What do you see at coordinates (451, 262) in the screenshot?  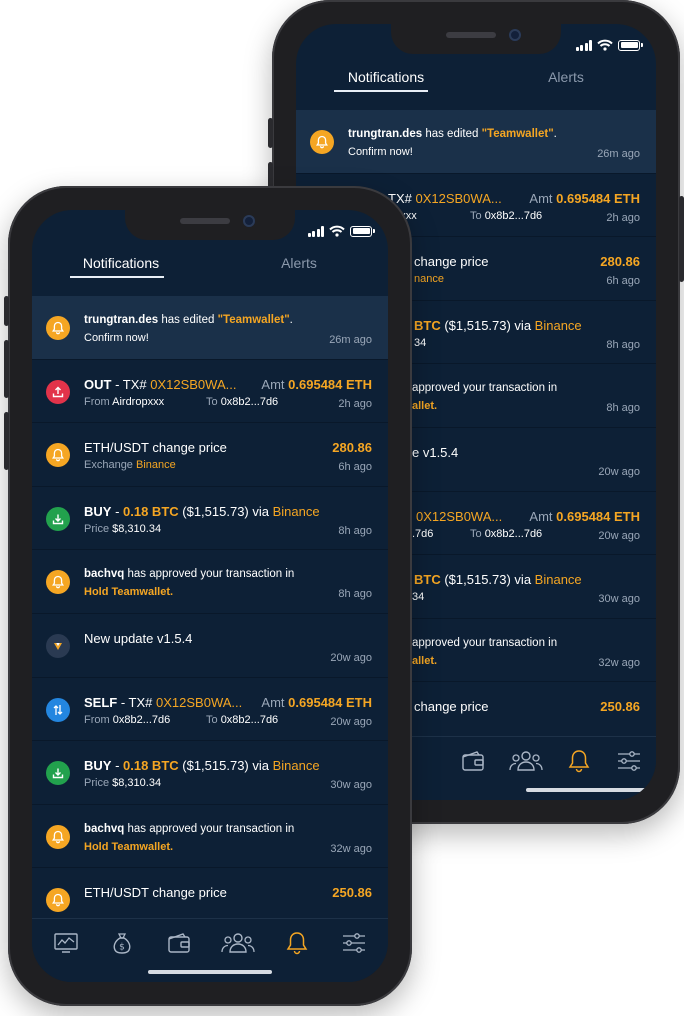 I see `item-title: change price` at bounding box center [451, 262].